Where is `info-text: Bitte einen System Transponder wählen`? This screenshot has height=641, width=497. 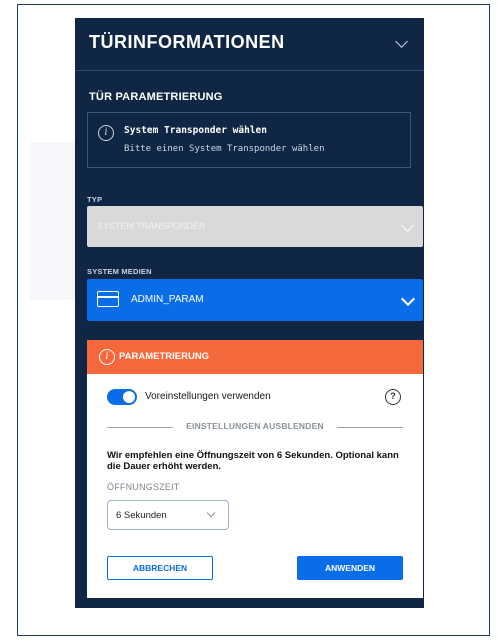
info-text: Bitte einen System Transponder wählen is located at coordinates (224, 149).